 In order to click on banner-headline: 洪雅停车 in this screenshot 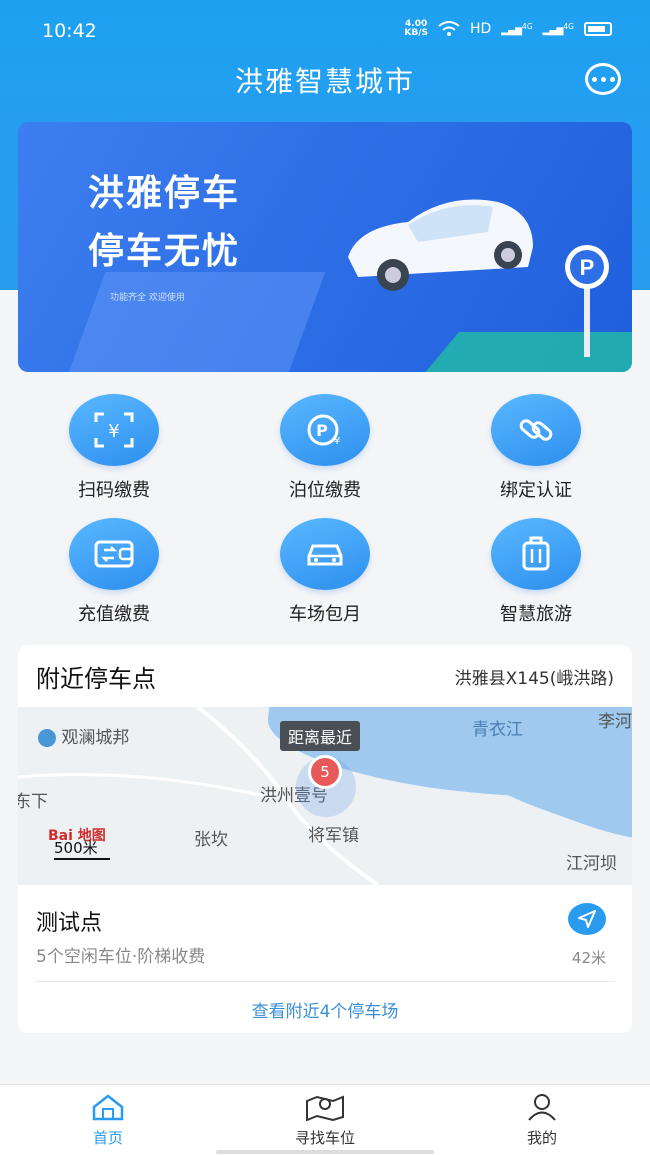, I will do `click(164, 193)`.